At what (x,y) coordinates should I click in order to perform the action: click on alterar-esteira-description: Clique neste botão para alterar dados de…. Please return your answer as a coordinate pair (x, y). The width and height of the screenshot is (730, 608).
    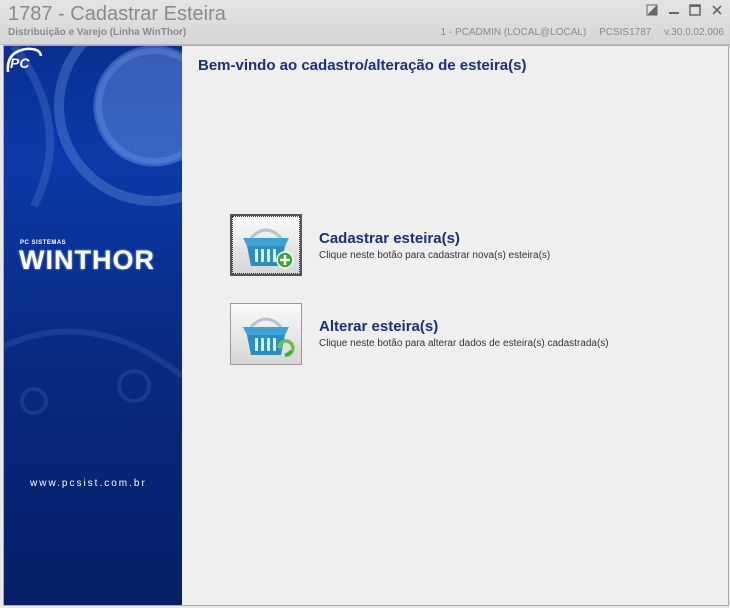
    Looking at the image, I should click on (464, 343).